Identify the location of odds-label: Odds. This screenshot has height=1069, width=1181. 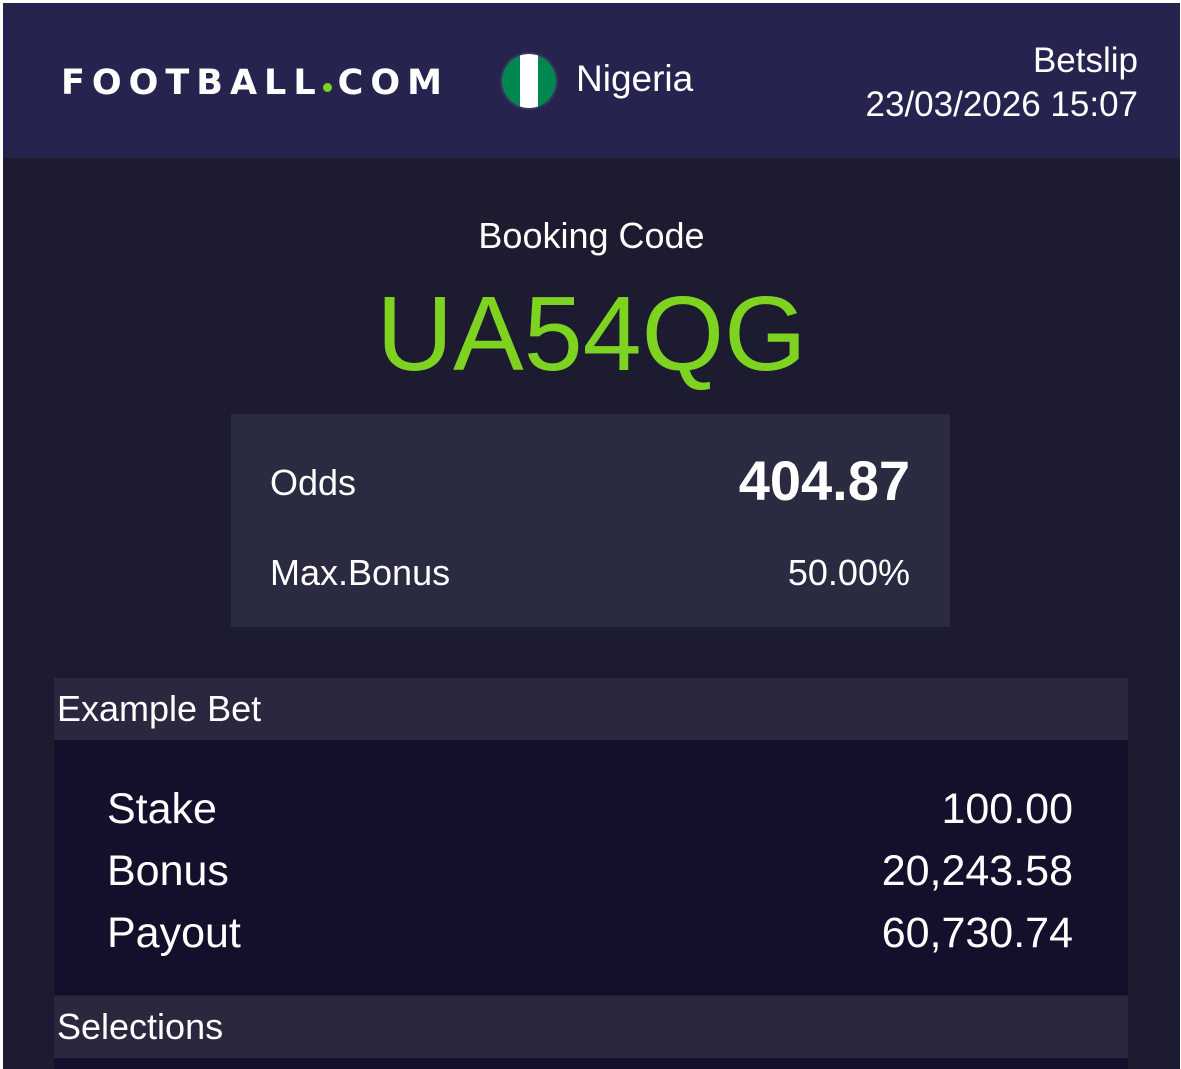
(313, 482).